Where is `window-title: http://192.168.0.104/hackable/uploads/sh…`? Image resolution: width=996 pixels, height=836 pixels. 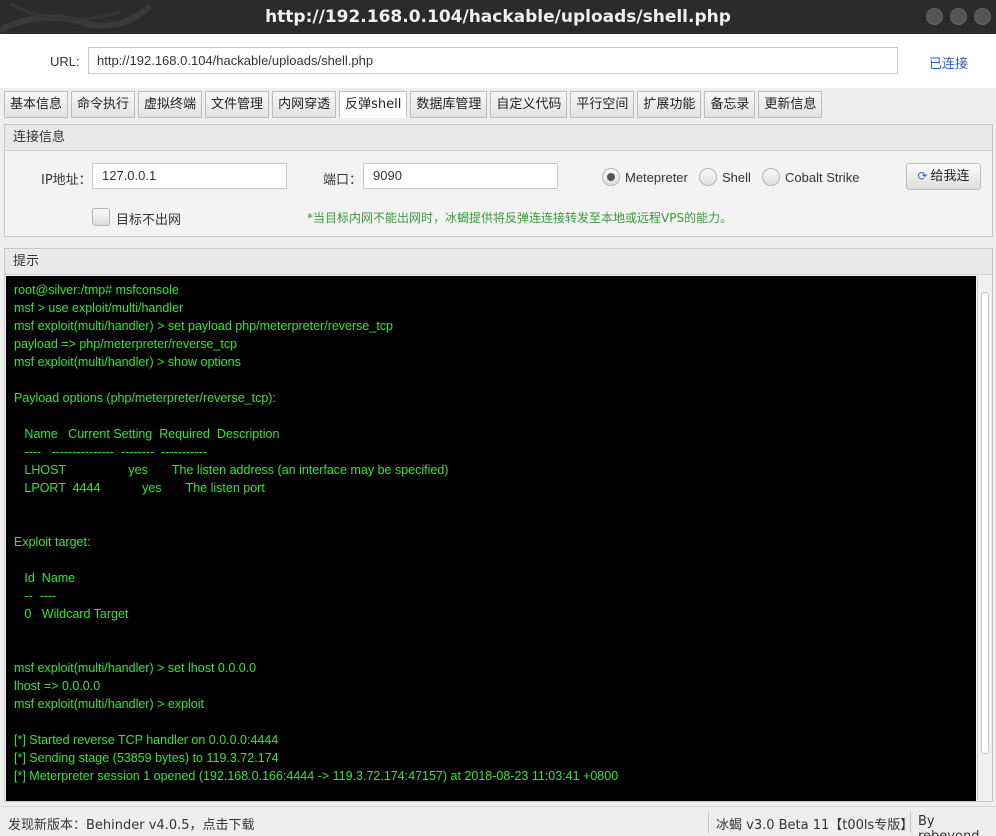
window-title: http://192.168.0.104/hackable/uploads/sh… is located at coordinates (498, 17).